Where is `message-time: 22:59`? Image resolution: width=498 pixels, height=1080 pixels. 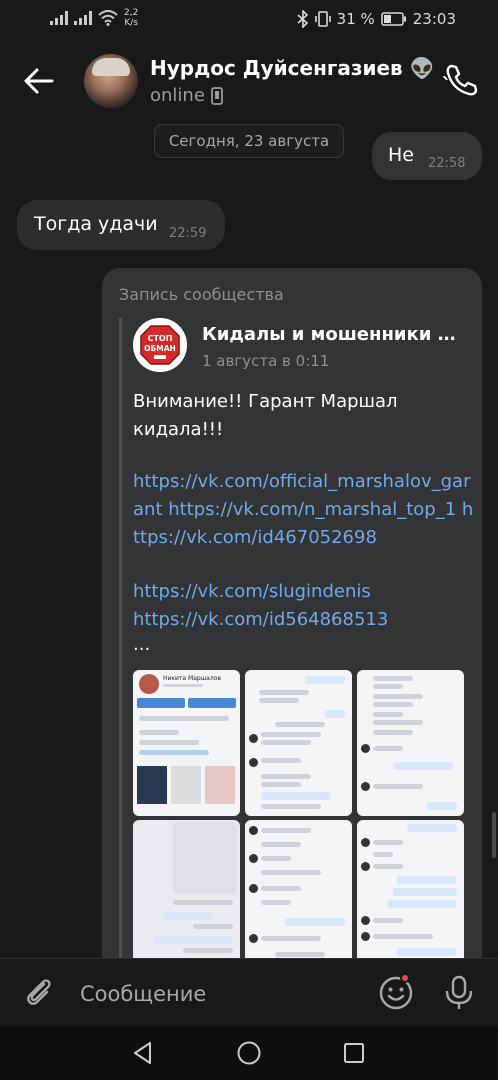 message-time: 22:59 is located at coordinates (188, 233).